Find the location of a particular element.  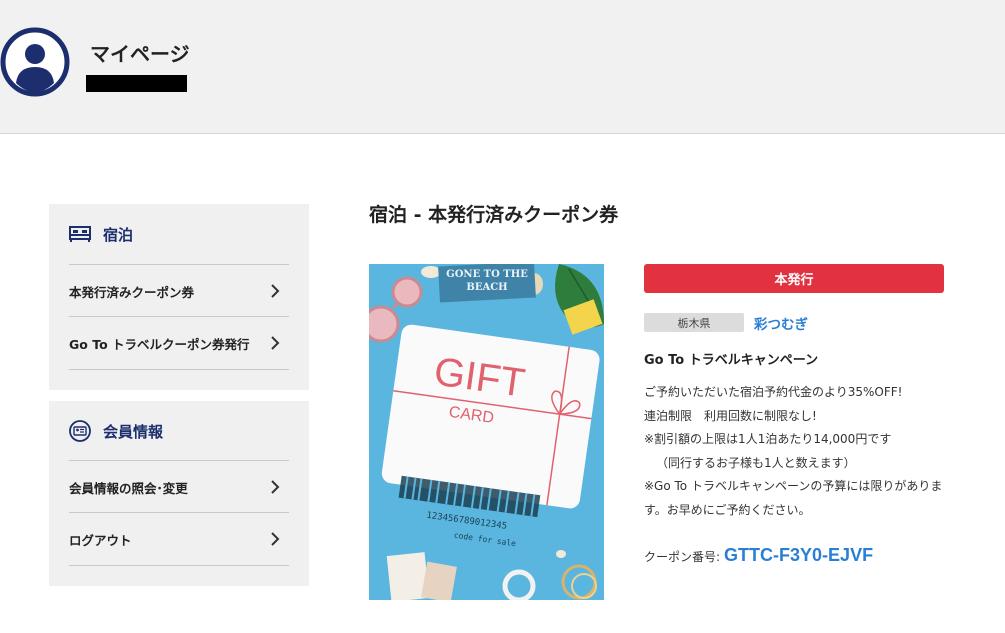

description-line: ※Go To トラベルキャンペーンの予算には限りがありま is located at coordinates (793, 486).